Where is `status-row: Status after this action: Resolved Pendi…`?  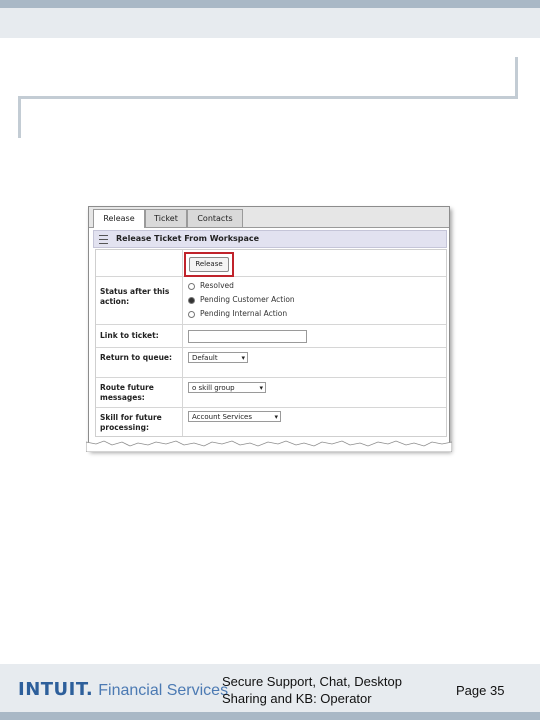
status-row: Status after this action: Resolved Pendi… is located at coordinates (271, 301).